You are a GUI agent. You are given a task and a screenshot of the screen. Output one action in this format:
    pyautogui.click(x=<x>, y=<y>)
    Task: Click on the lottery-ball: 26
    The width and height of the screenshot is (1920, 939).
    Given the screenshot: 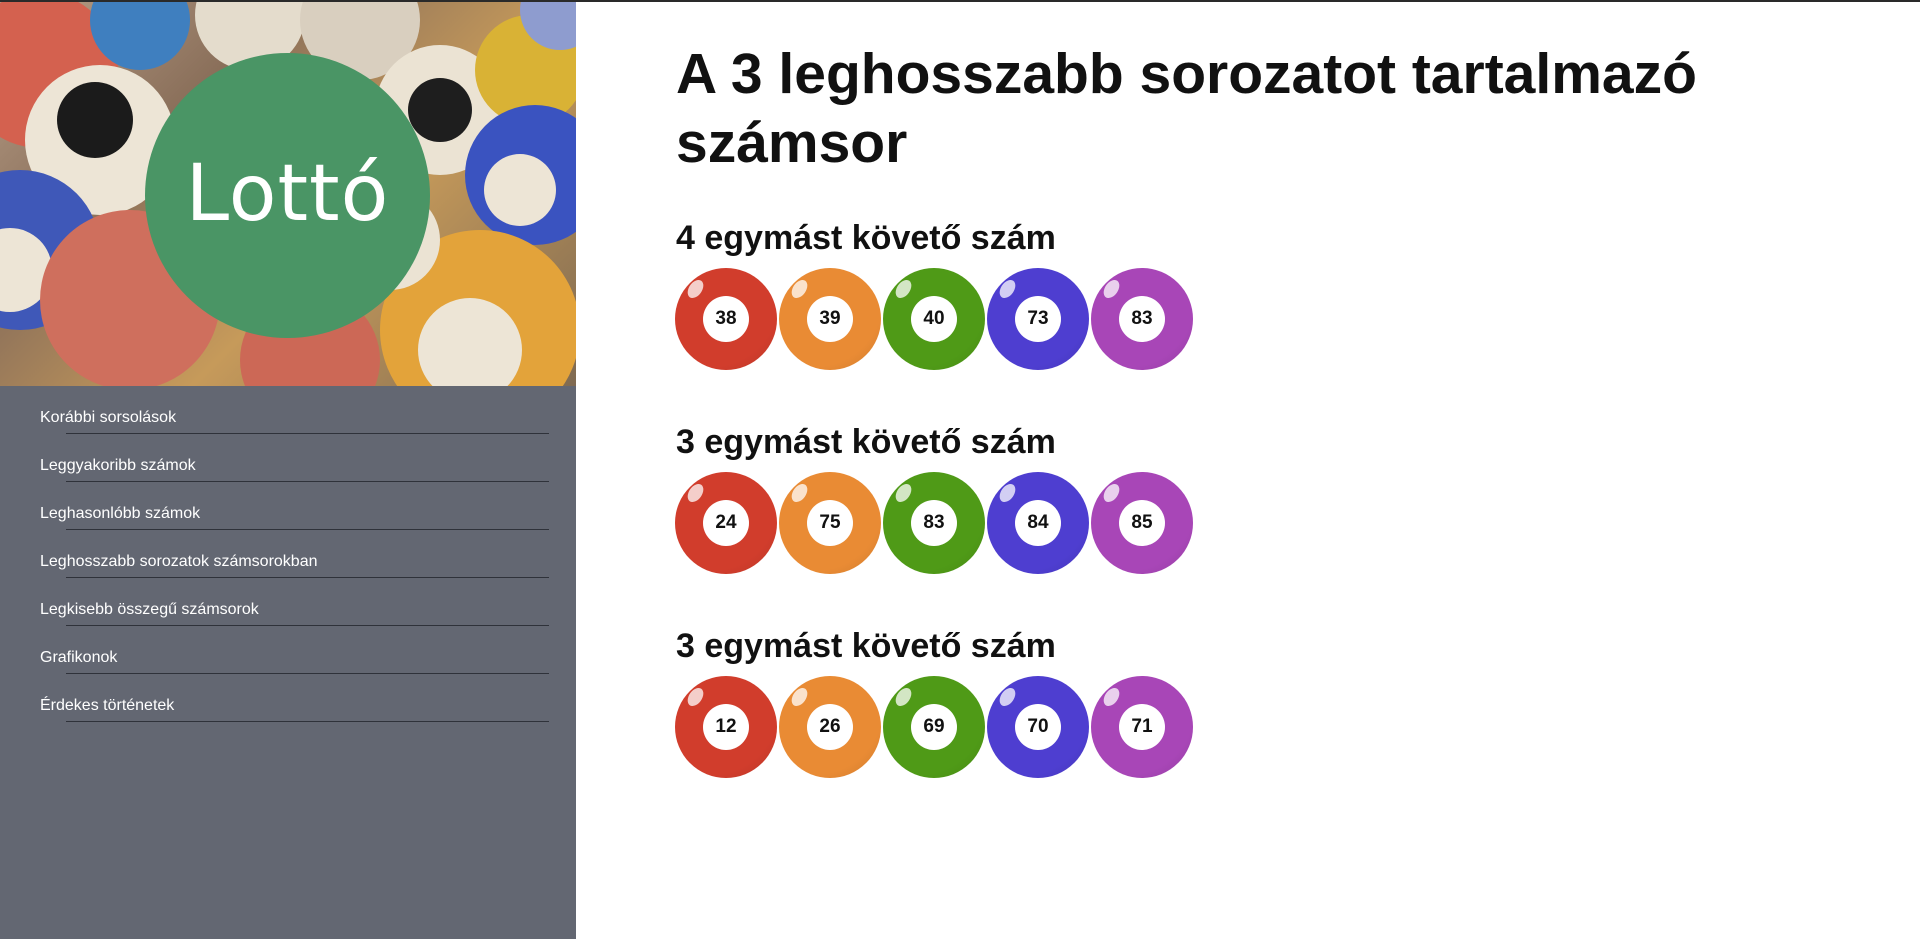 What is the action you would take?
    pyautogui.click(x=830, y=727)
    